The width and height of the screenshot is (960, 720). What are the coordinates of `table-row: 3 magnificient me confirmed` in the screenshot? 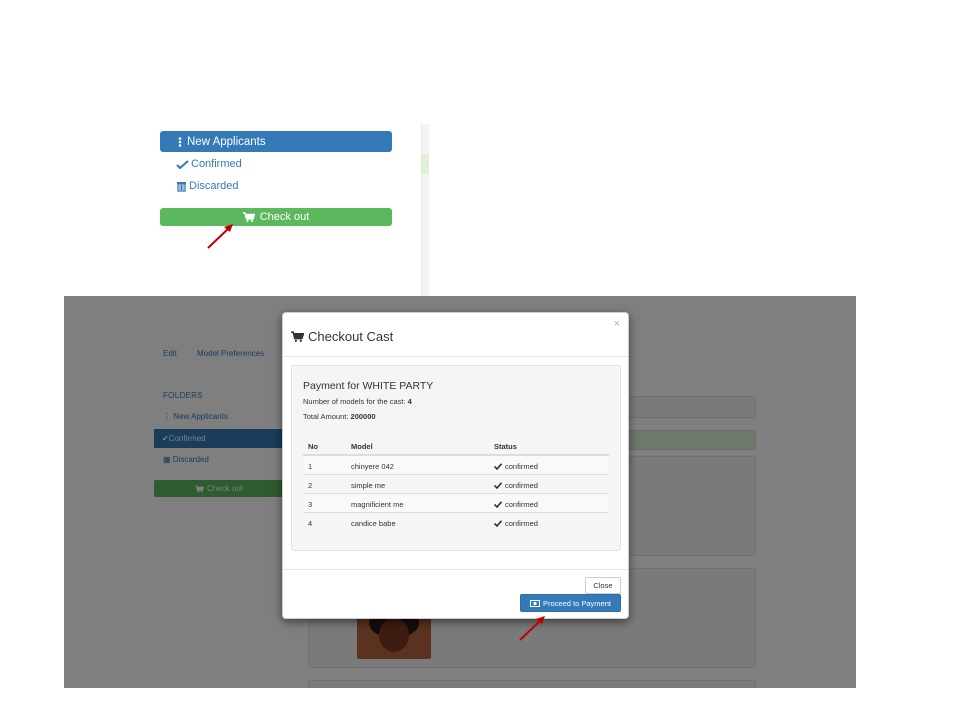 It's located at (456, 503).